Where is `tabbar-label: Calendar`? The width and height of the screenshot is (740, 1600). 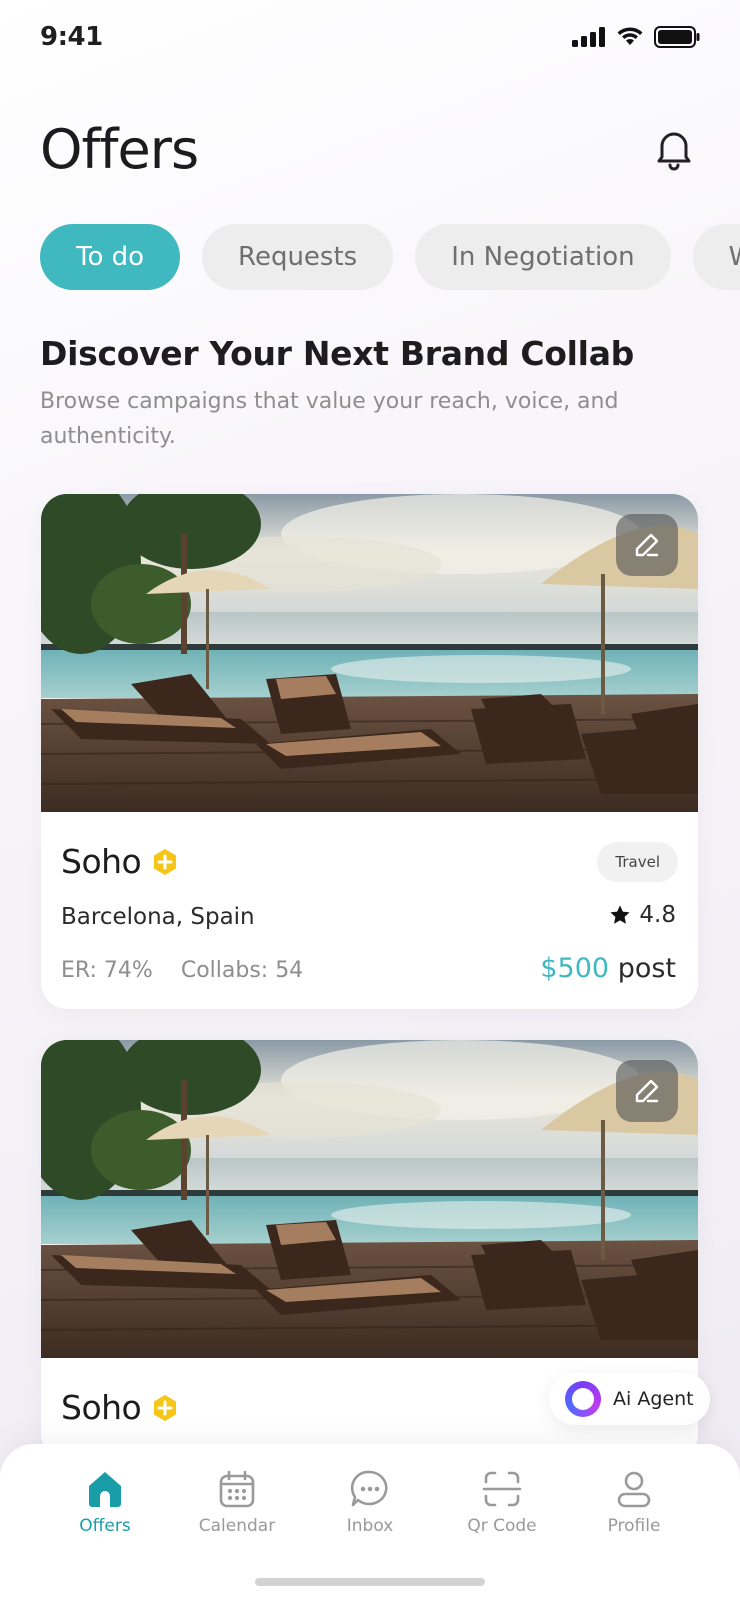 tabbar-label: Calendar is located at coordinates (237, 1526).